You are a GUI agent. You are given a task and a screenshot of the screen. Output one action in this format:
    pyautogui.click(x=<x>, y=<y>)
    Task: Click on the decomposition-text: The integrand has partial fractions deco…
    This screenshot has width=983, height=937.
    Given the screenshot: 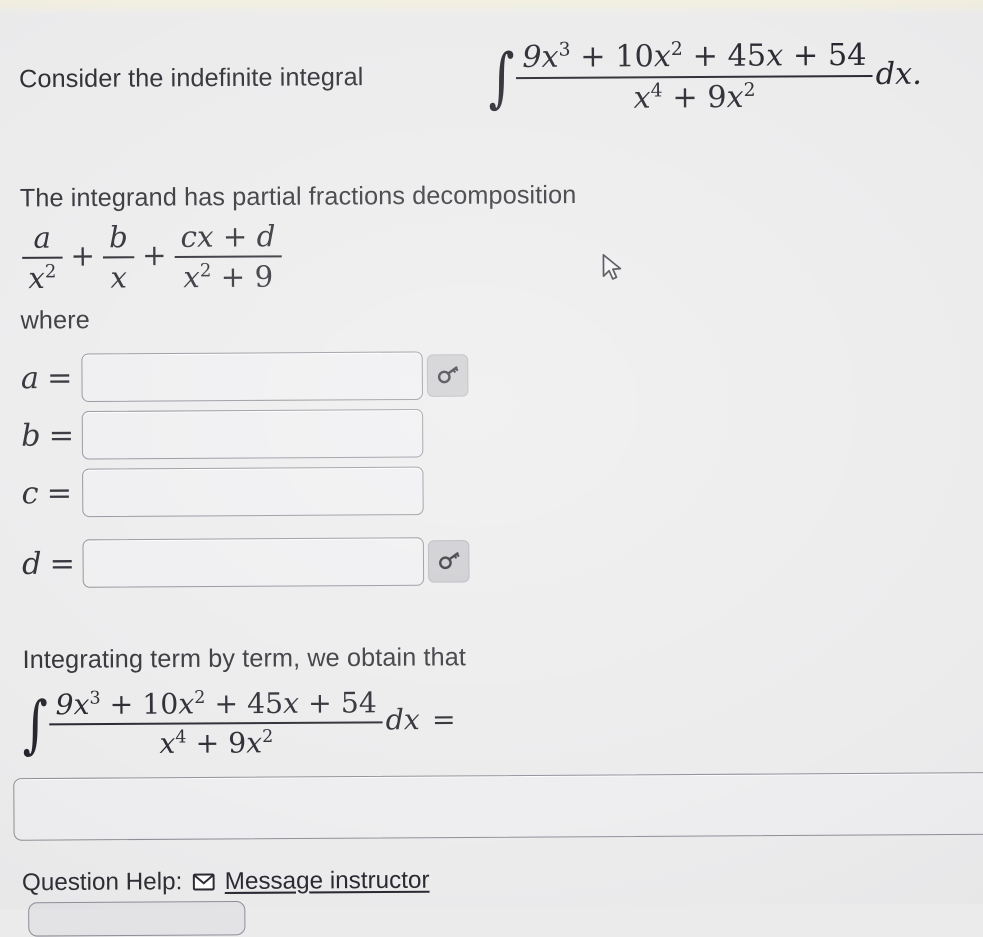 What is the action you would take?
    pyautogui.click(x=298, y=196)
    